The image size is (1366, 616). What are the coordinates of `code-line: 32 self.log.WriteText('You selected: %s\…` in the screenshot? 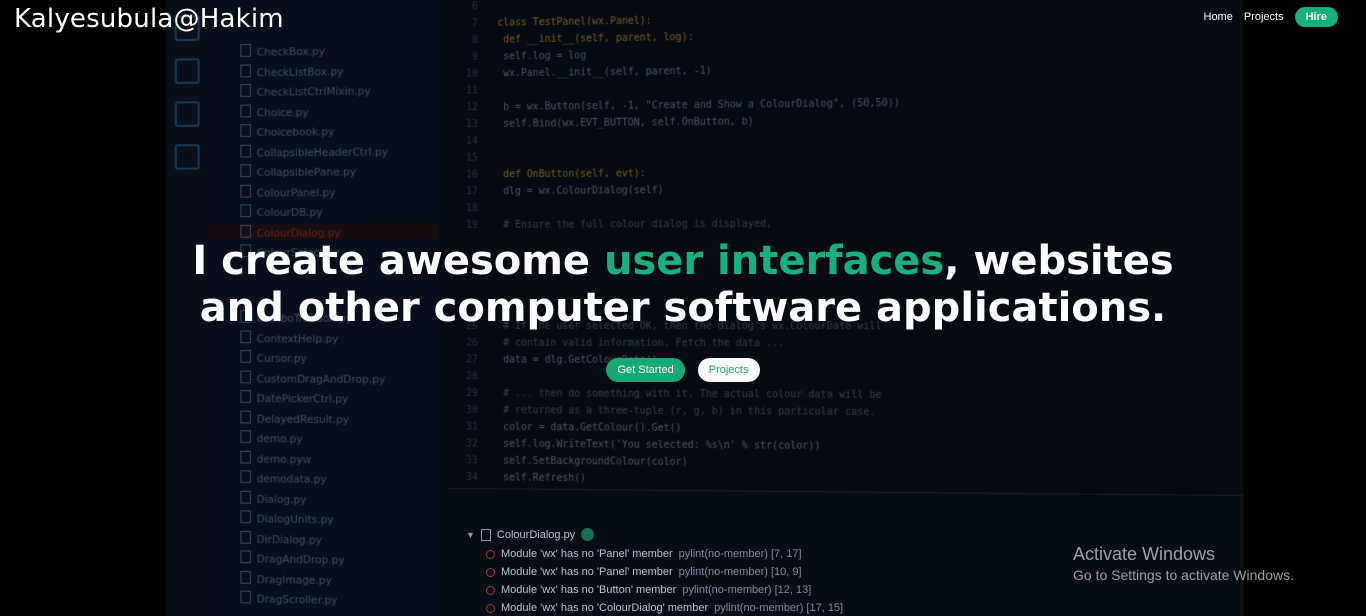 It's located at (643, 445).